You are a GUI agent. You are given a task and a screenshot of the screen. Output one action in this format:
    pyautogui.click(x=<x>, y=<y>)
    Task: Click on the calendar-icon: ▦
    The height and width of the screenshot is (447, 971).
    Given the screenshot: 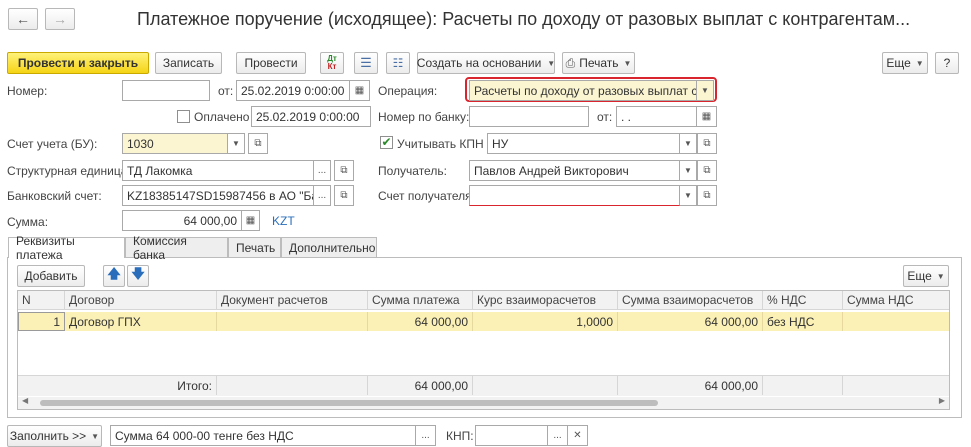 What is the action you would take?
    pyautogui.click(x=706, y=116)
    